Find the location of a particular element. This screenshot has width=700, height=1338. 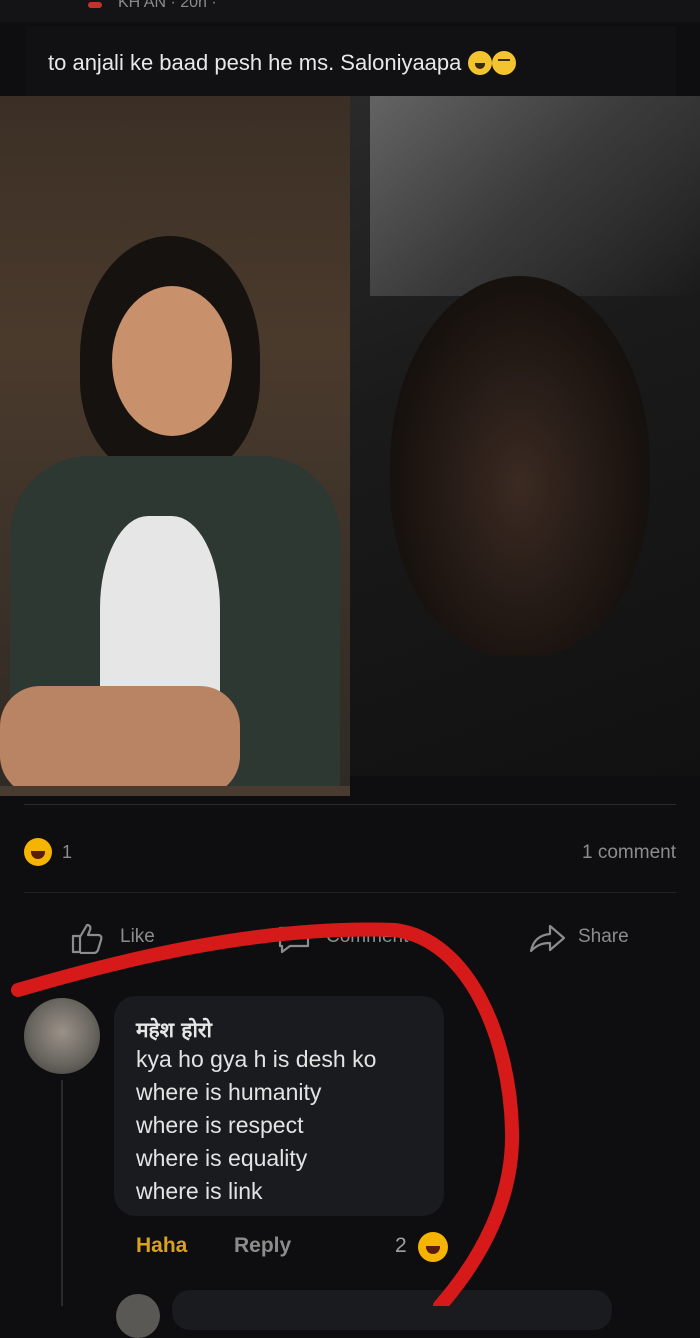

post-author-meta: KH AN · 20h · is located at coordinates (167, 6).